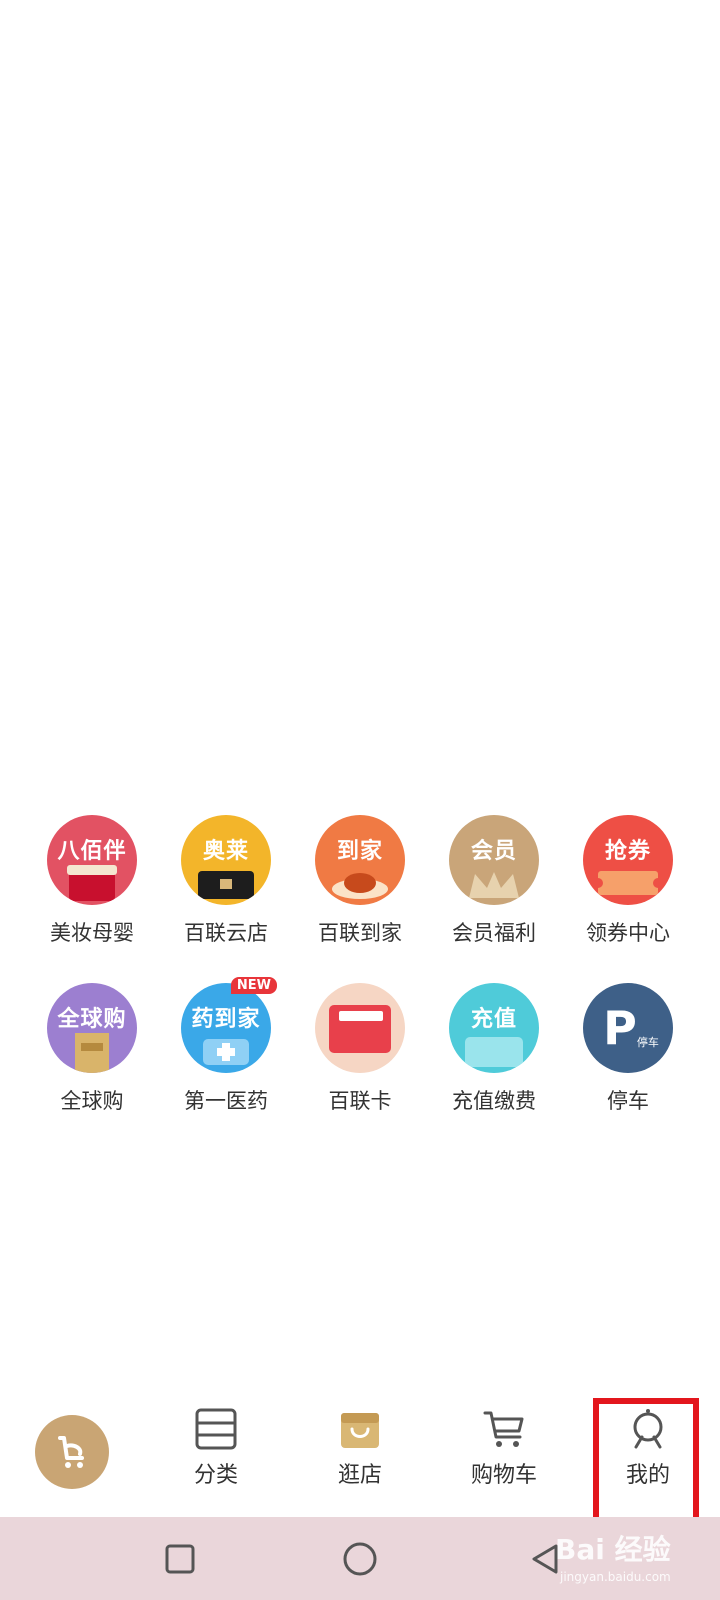 This screenshot has height=1600, width=720. I want to click on gift-card-icon, so click(360, 1028).